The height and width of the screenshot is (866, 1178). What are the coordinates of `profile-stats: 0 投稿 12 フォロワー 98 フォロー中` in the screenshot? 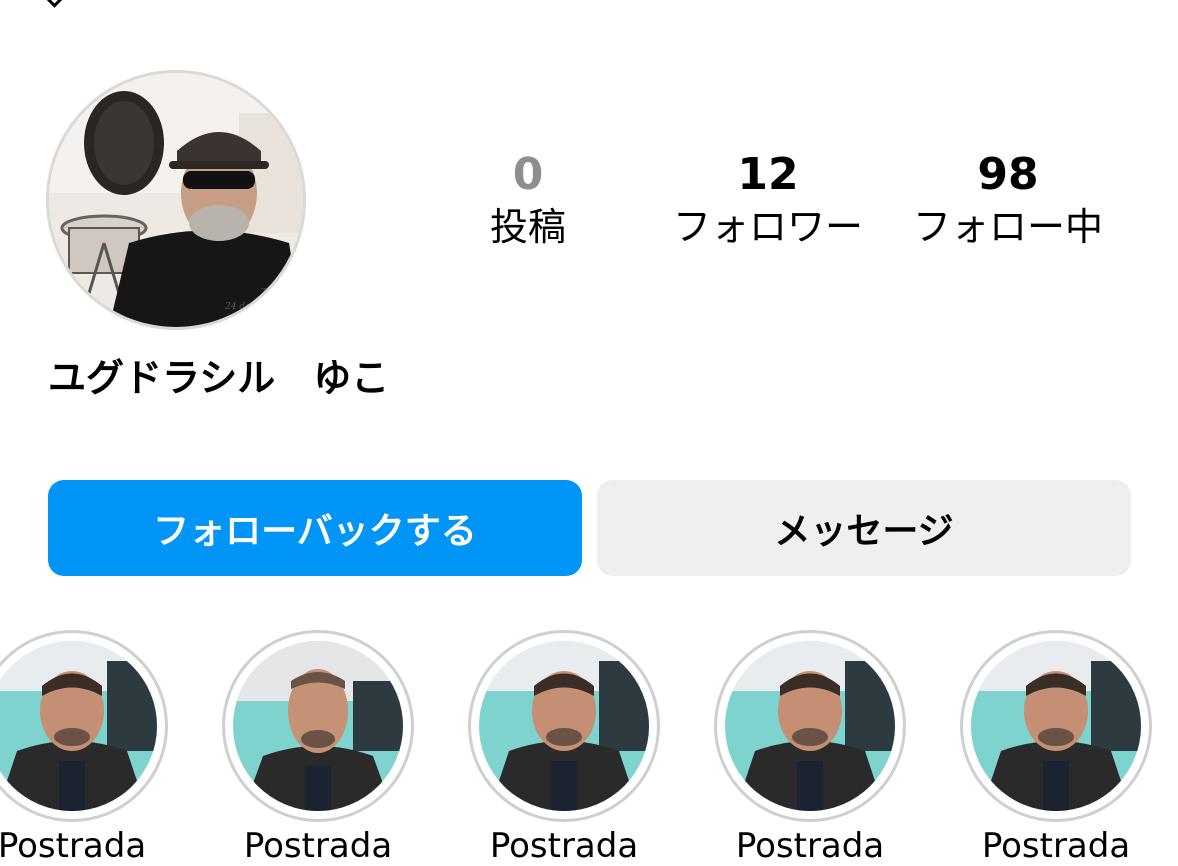 It's located at (589, 205).